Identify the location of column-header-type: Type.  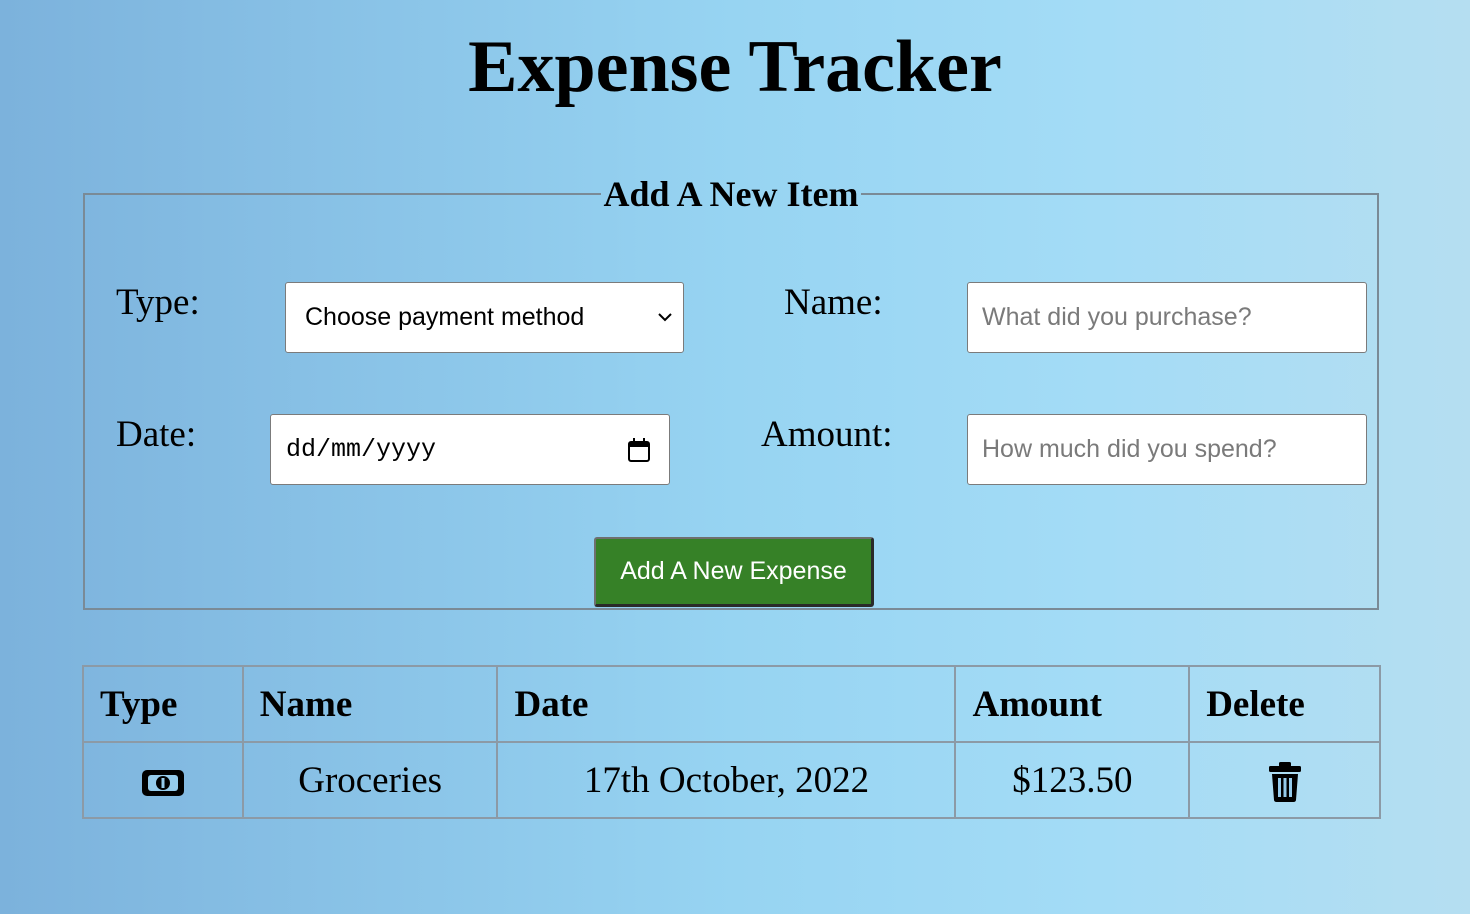
(163, 704).